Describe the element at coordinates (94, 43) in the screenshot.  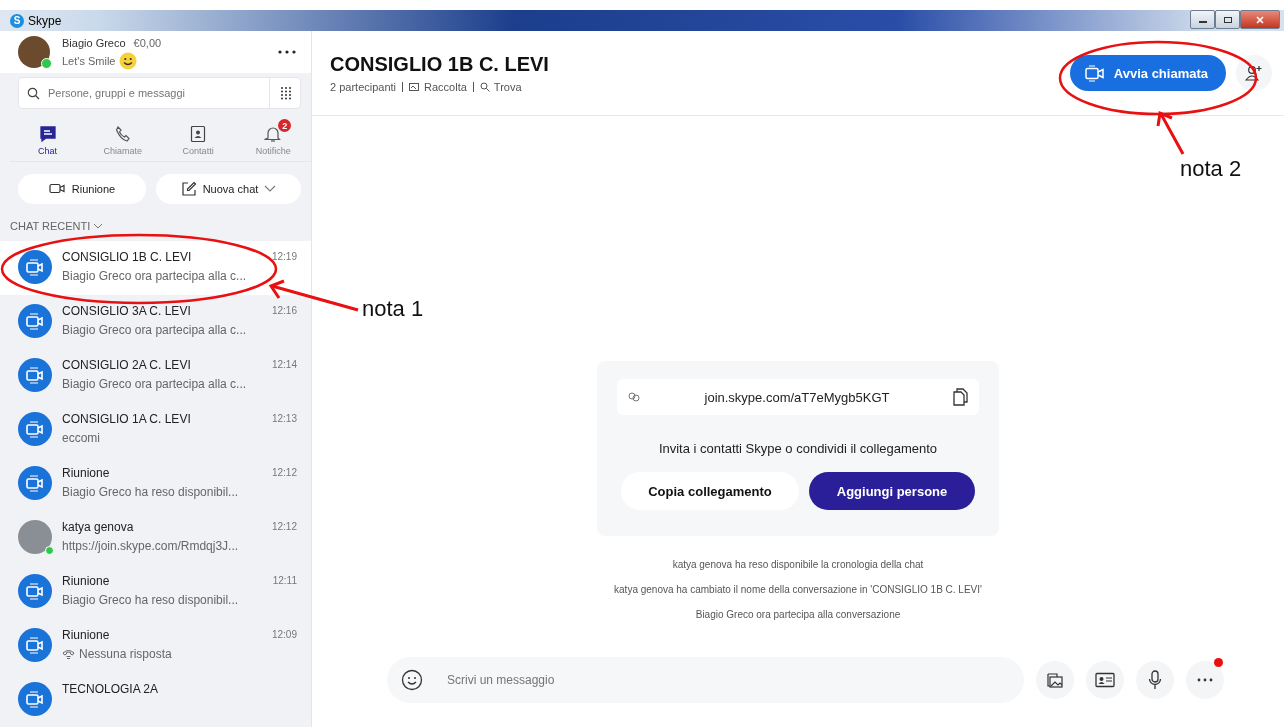
I see `profile-name: Biagio Greco` at that location.